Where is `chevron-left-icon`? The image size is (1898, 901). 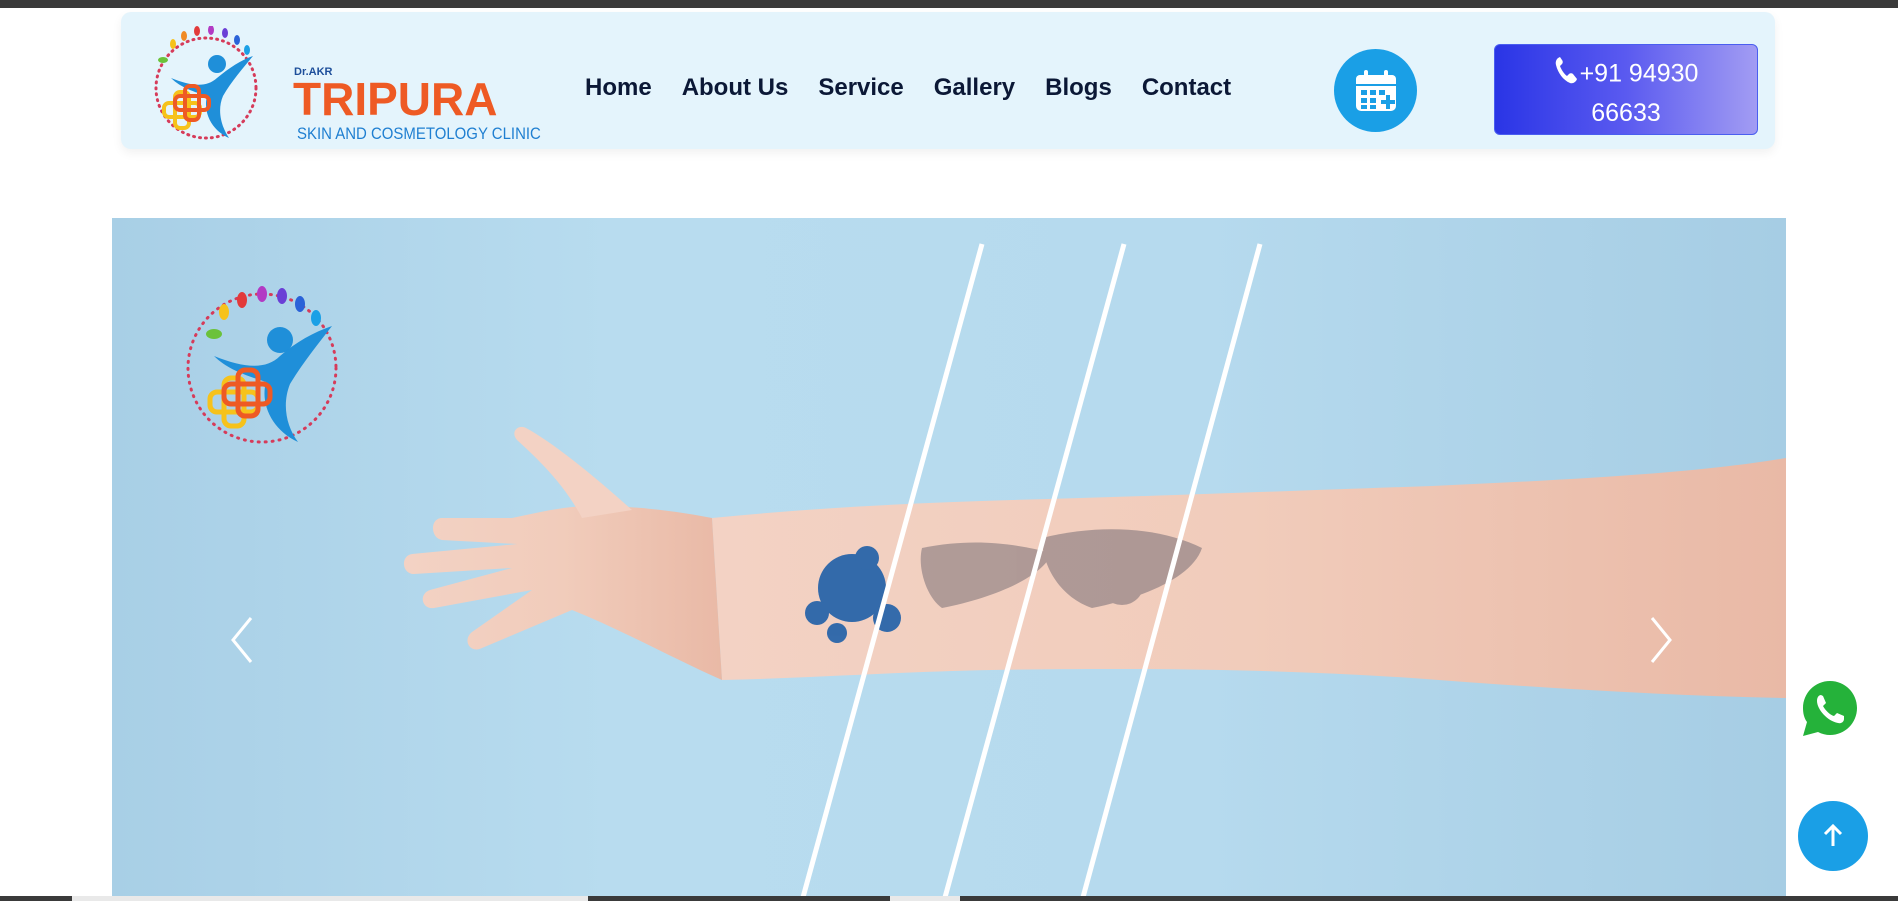
chevron-left-icon is located at coordinates (242, 640).